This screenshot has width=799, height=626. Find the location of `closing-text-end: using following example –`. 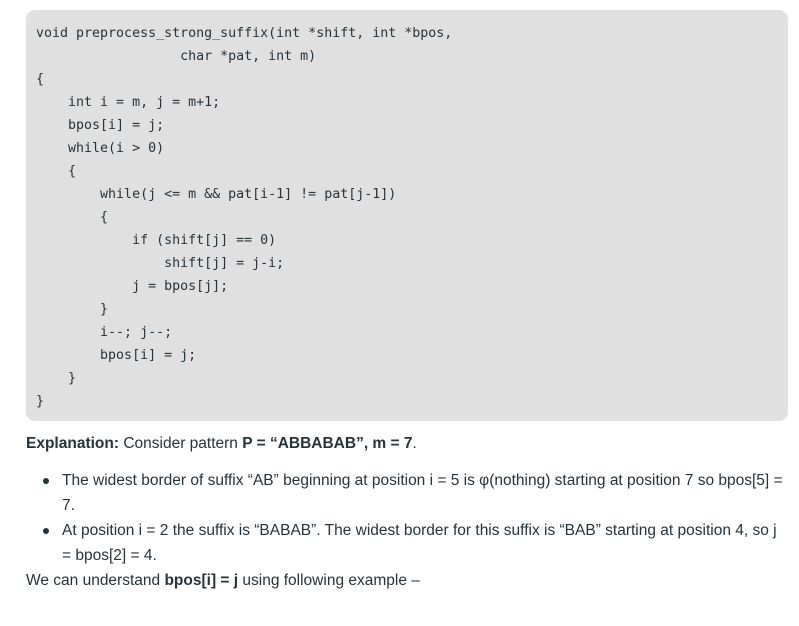

closing-text-end: using following example – is located at coordinates (329, 580).